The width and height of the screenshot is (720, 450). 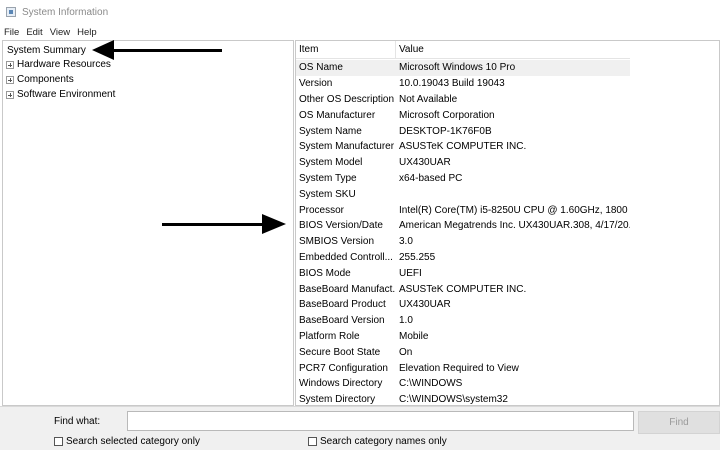 What do you see at coordinates (66, 94) in the screenshot?
I see `tree-item-label: Software Environment` at bounding box center [66, 94].